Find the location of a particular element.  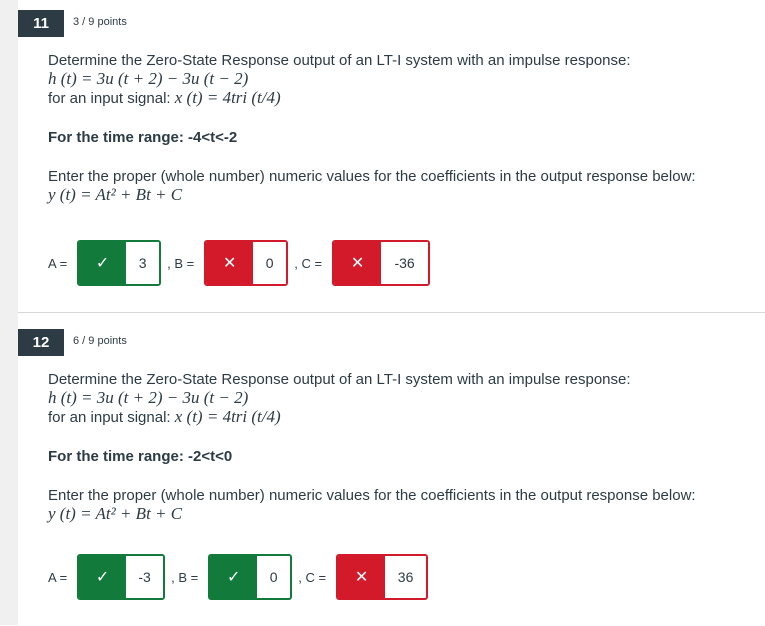

answer-a-value: -3 is located at coordinates (145, 577).